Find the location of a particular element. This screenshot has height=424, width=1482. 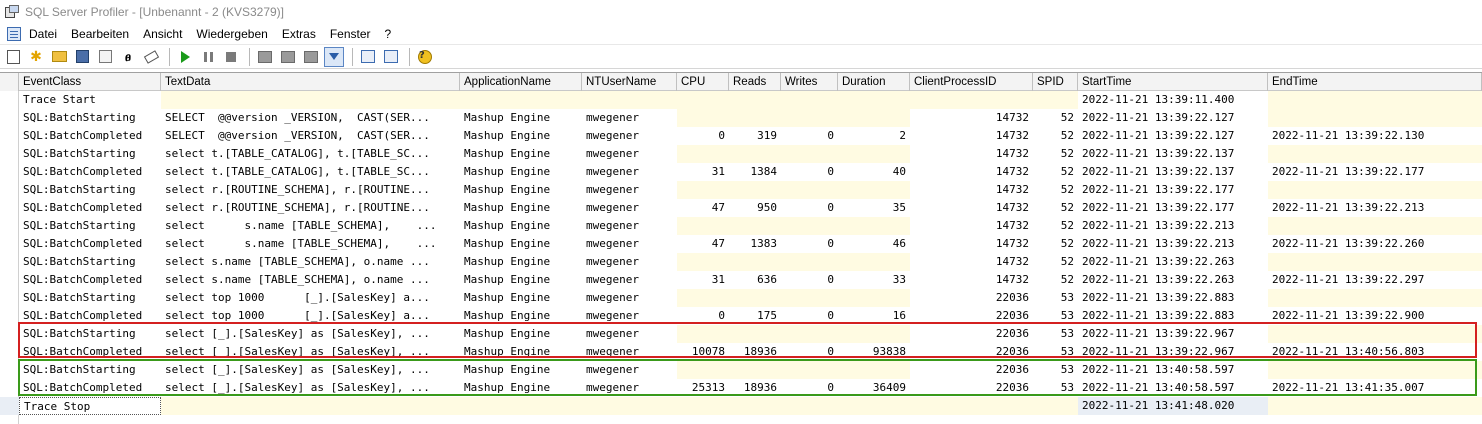

column-header-endtime: EndTime is located at coordinates (1375, 82).